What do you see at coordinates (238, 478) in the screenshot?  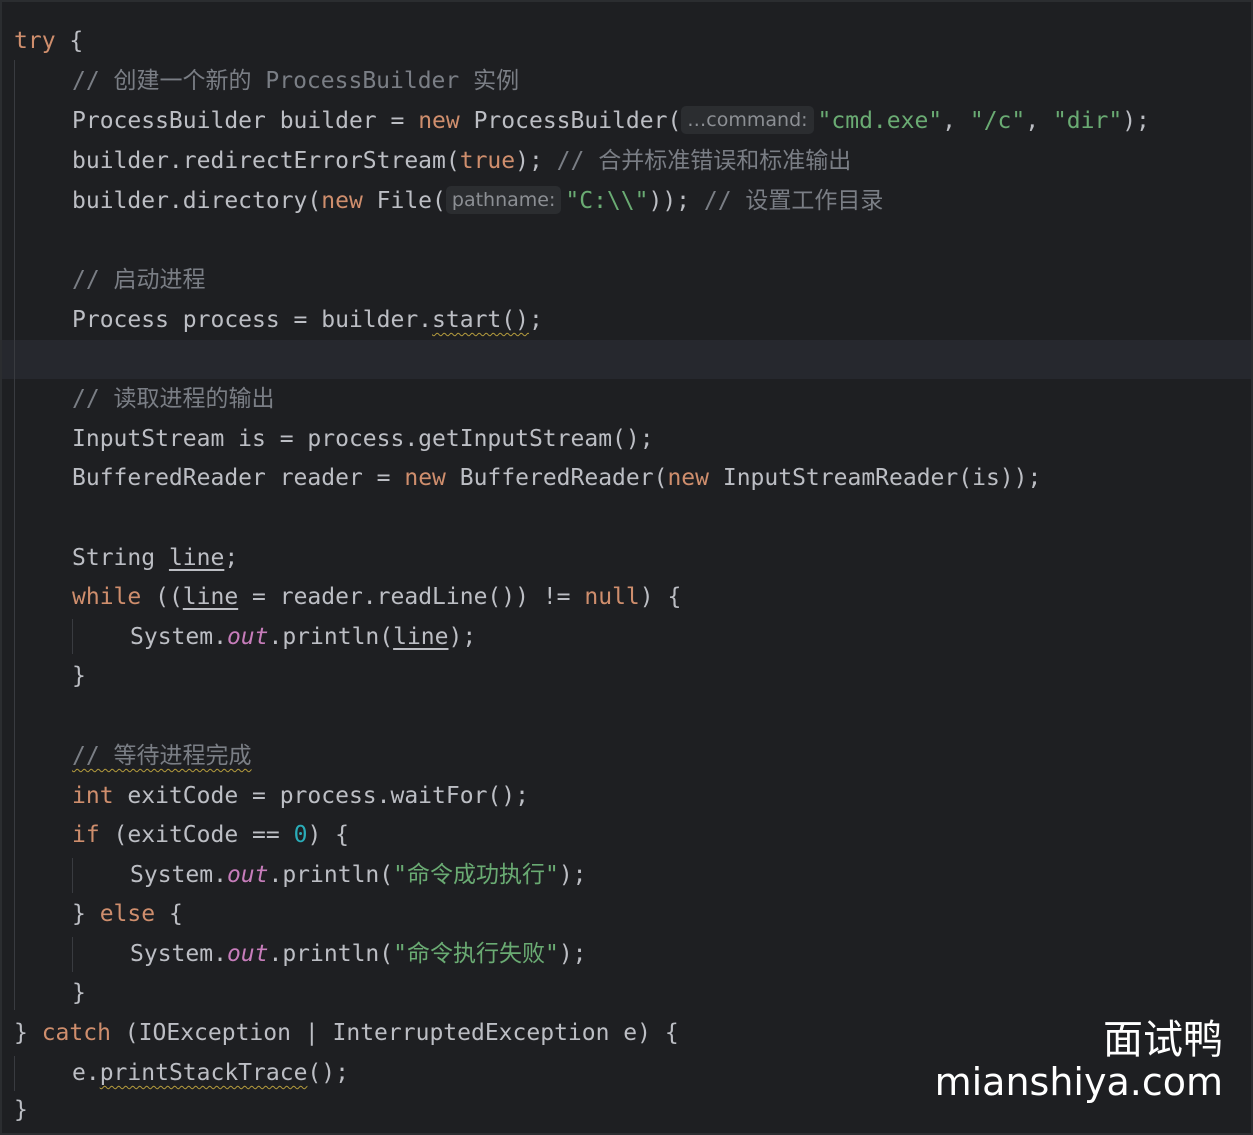 I see `code-text: BufferedReader reader =` at bounding box center [238, 478].